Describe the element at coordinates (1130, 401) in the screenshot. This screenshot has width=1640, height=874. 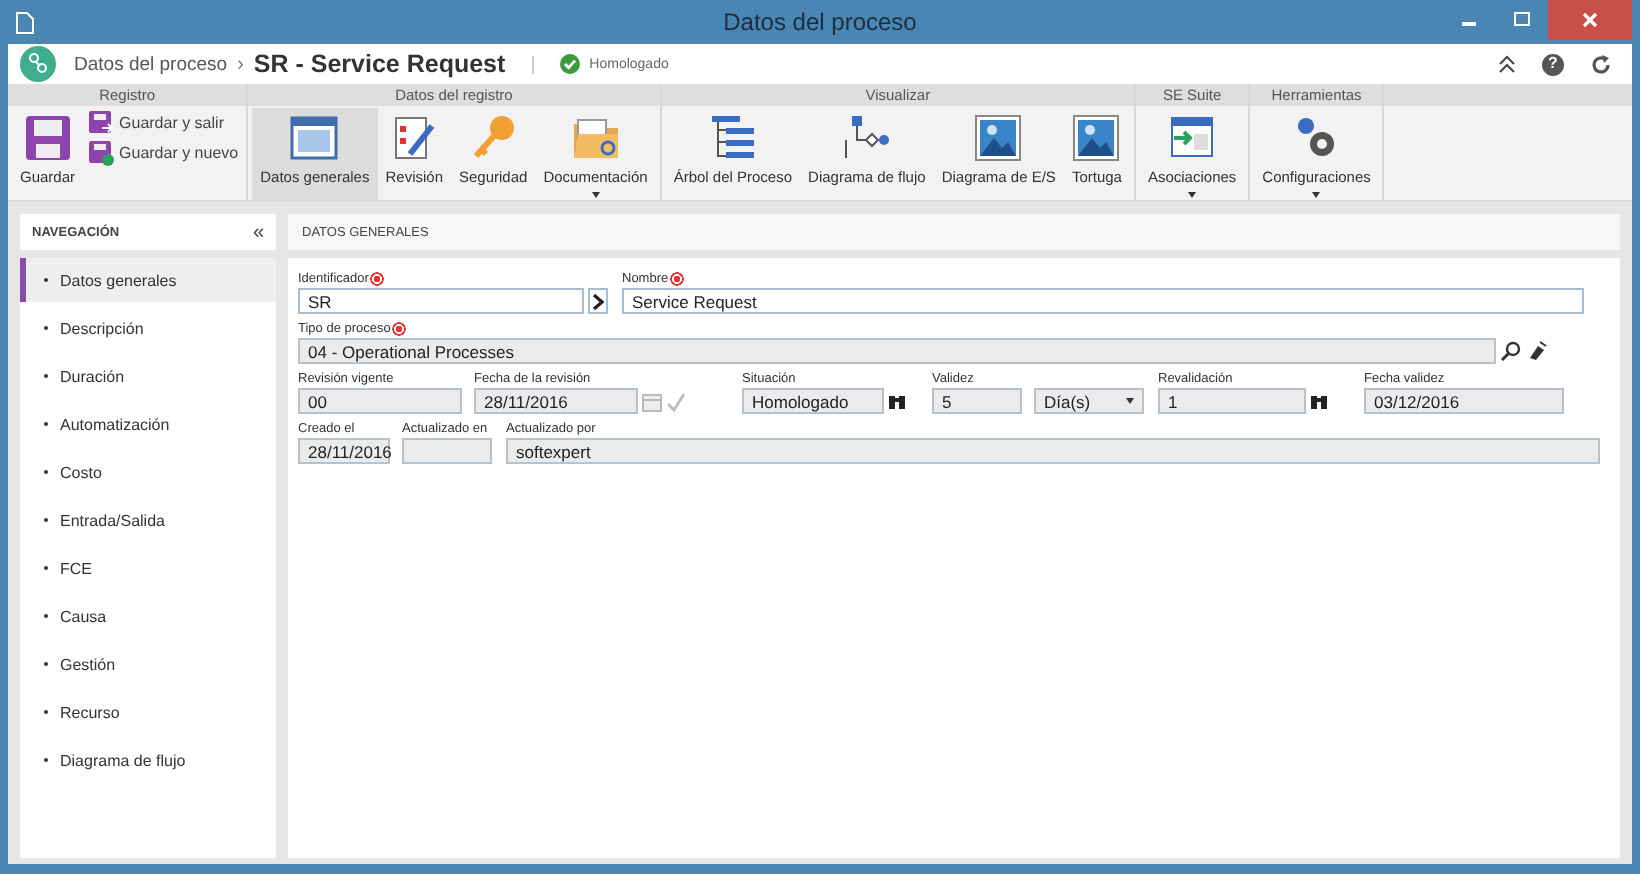
I see `dropdown-caret-icon` at that location.